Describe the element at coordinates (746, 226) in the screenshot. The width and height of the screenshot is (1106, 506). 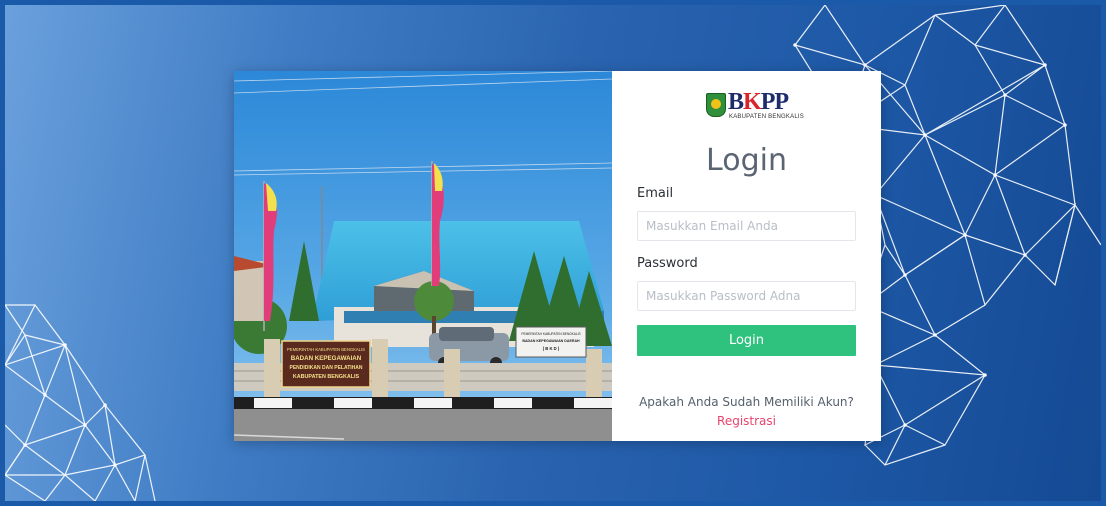
I see `email-input` at that location.